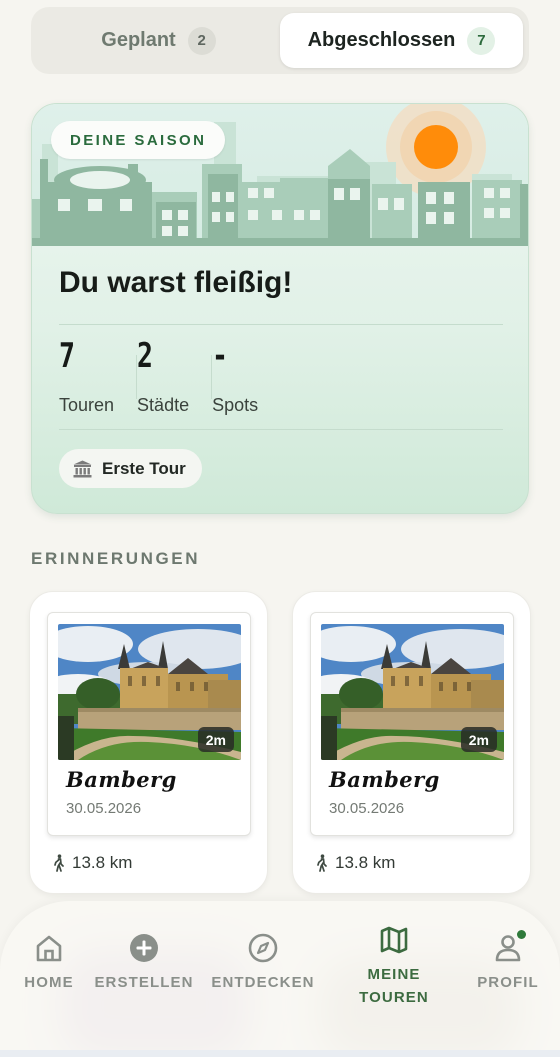 The height and width of the screenshot is (1057, 560). What do you see at coordinates (144, 982) in the screenshot?
I see `nav-label: ERSTELLEN` at bounding box center [144, 982].